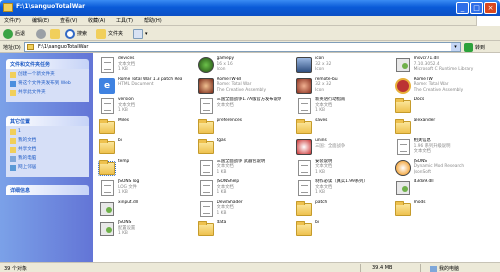 The width and height of the screenshot is (500, 272). I want to click on file-item: saves, so click(338, 128).